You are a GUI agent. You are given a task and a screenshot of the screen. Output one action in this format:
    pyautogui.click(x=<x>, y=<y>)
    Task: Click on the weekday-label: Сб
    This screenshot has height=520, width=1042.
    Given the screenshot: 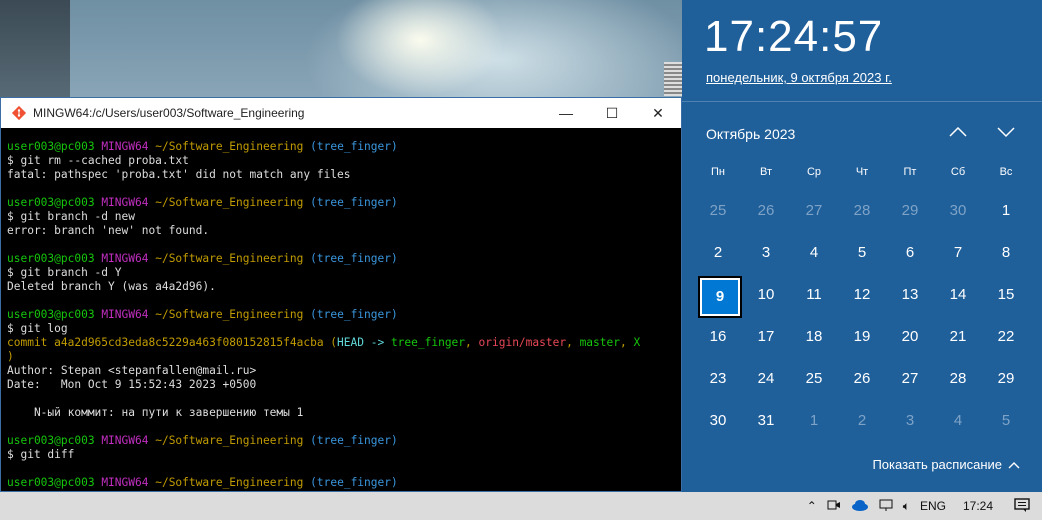 What is the action you would take?
    pyautogui.click(x=958, y=172)
    